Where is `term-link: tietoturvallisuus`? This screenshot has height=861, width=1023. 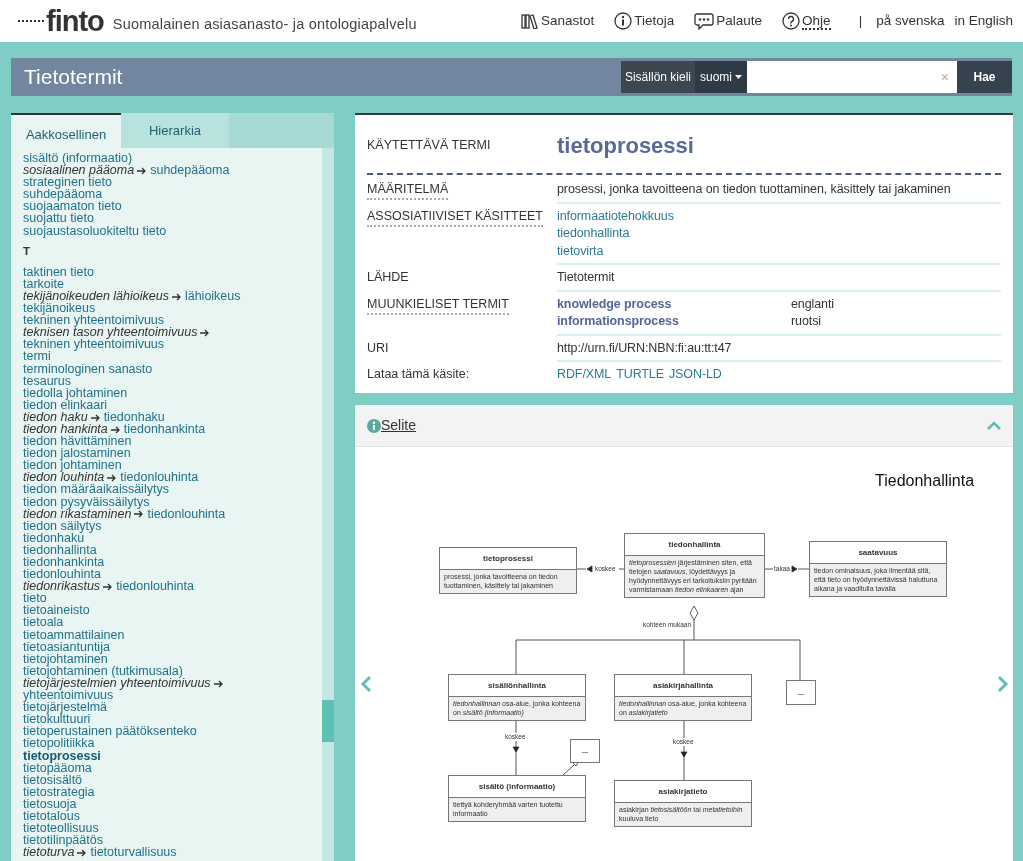 term-link: tietoturvallisuus is located at coordinates (133, 852).